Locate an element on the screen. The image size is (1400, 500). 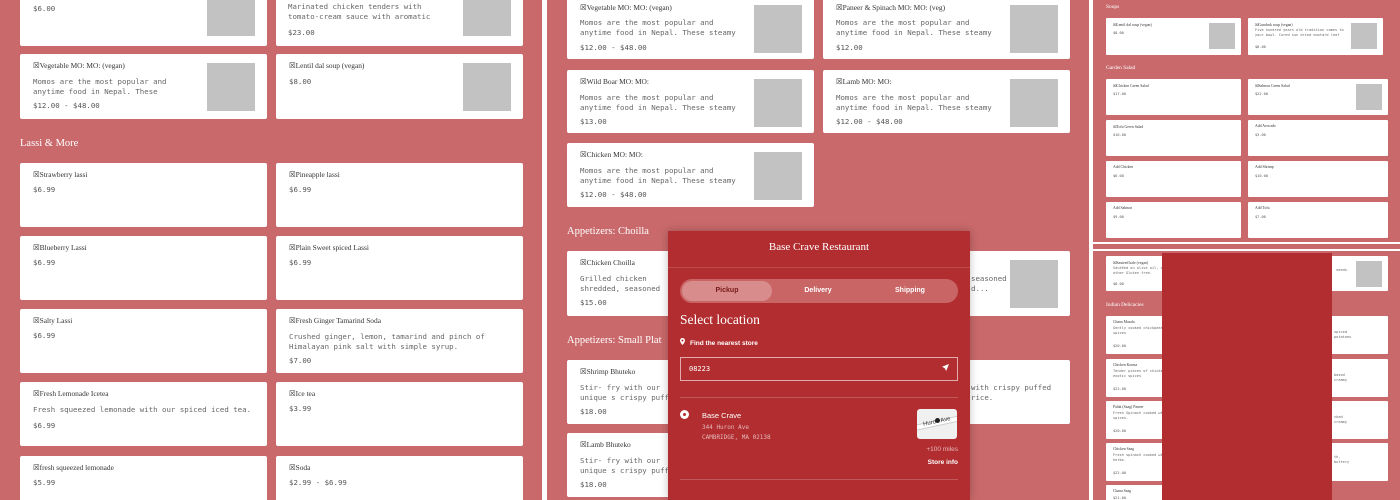
item-name: ☒Soda is located at coordinates (300, 467).